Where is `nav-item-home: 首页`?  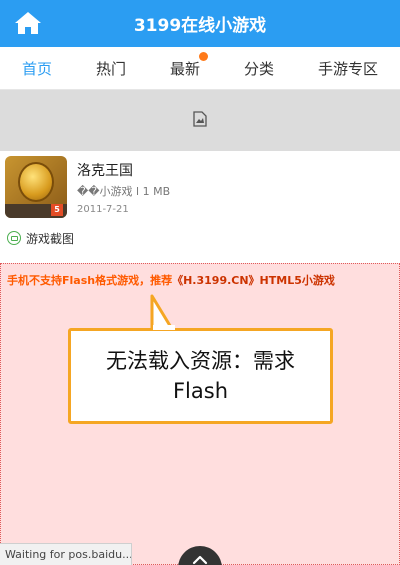
nav-item-home: 首页 is located at coordinates (37, 68).